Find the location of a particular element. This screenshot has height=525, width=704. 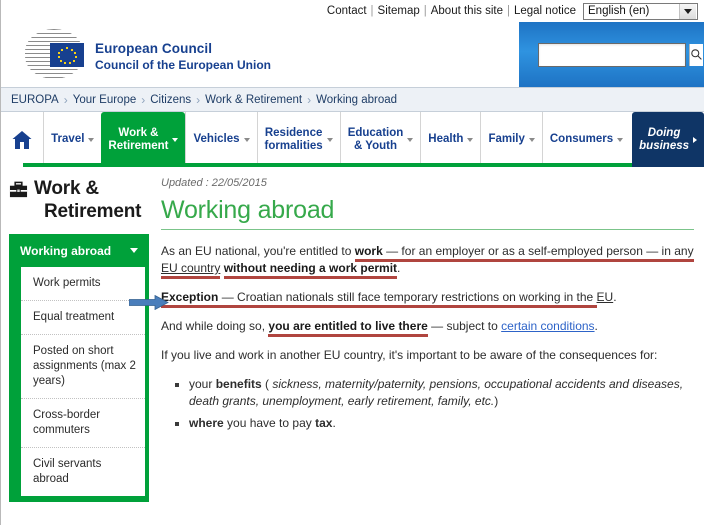

nav-item-label: Health is located at coordinates (446, 139).